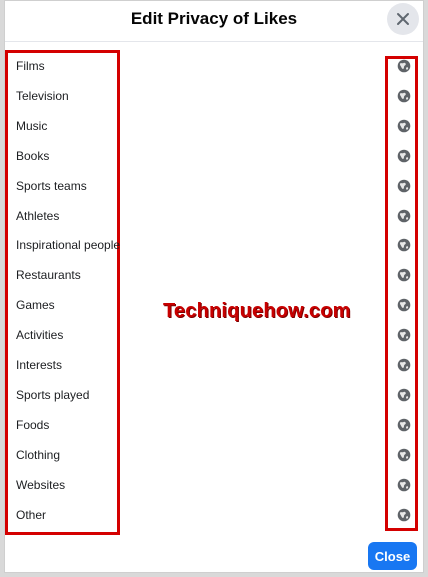 The image size is (428, 577). I want to click on close-icon, so click(403, 19).